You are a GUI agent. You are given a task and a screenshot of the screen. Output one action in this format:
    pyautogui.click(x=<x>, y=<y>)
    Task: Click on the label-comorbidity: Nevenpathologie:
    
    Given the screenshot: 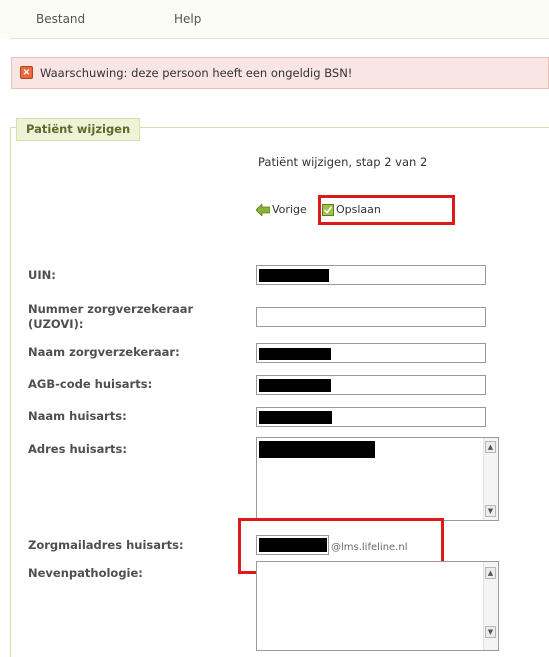 What is the action you would take?
    pyautogui.click(x=85, y=573)
    